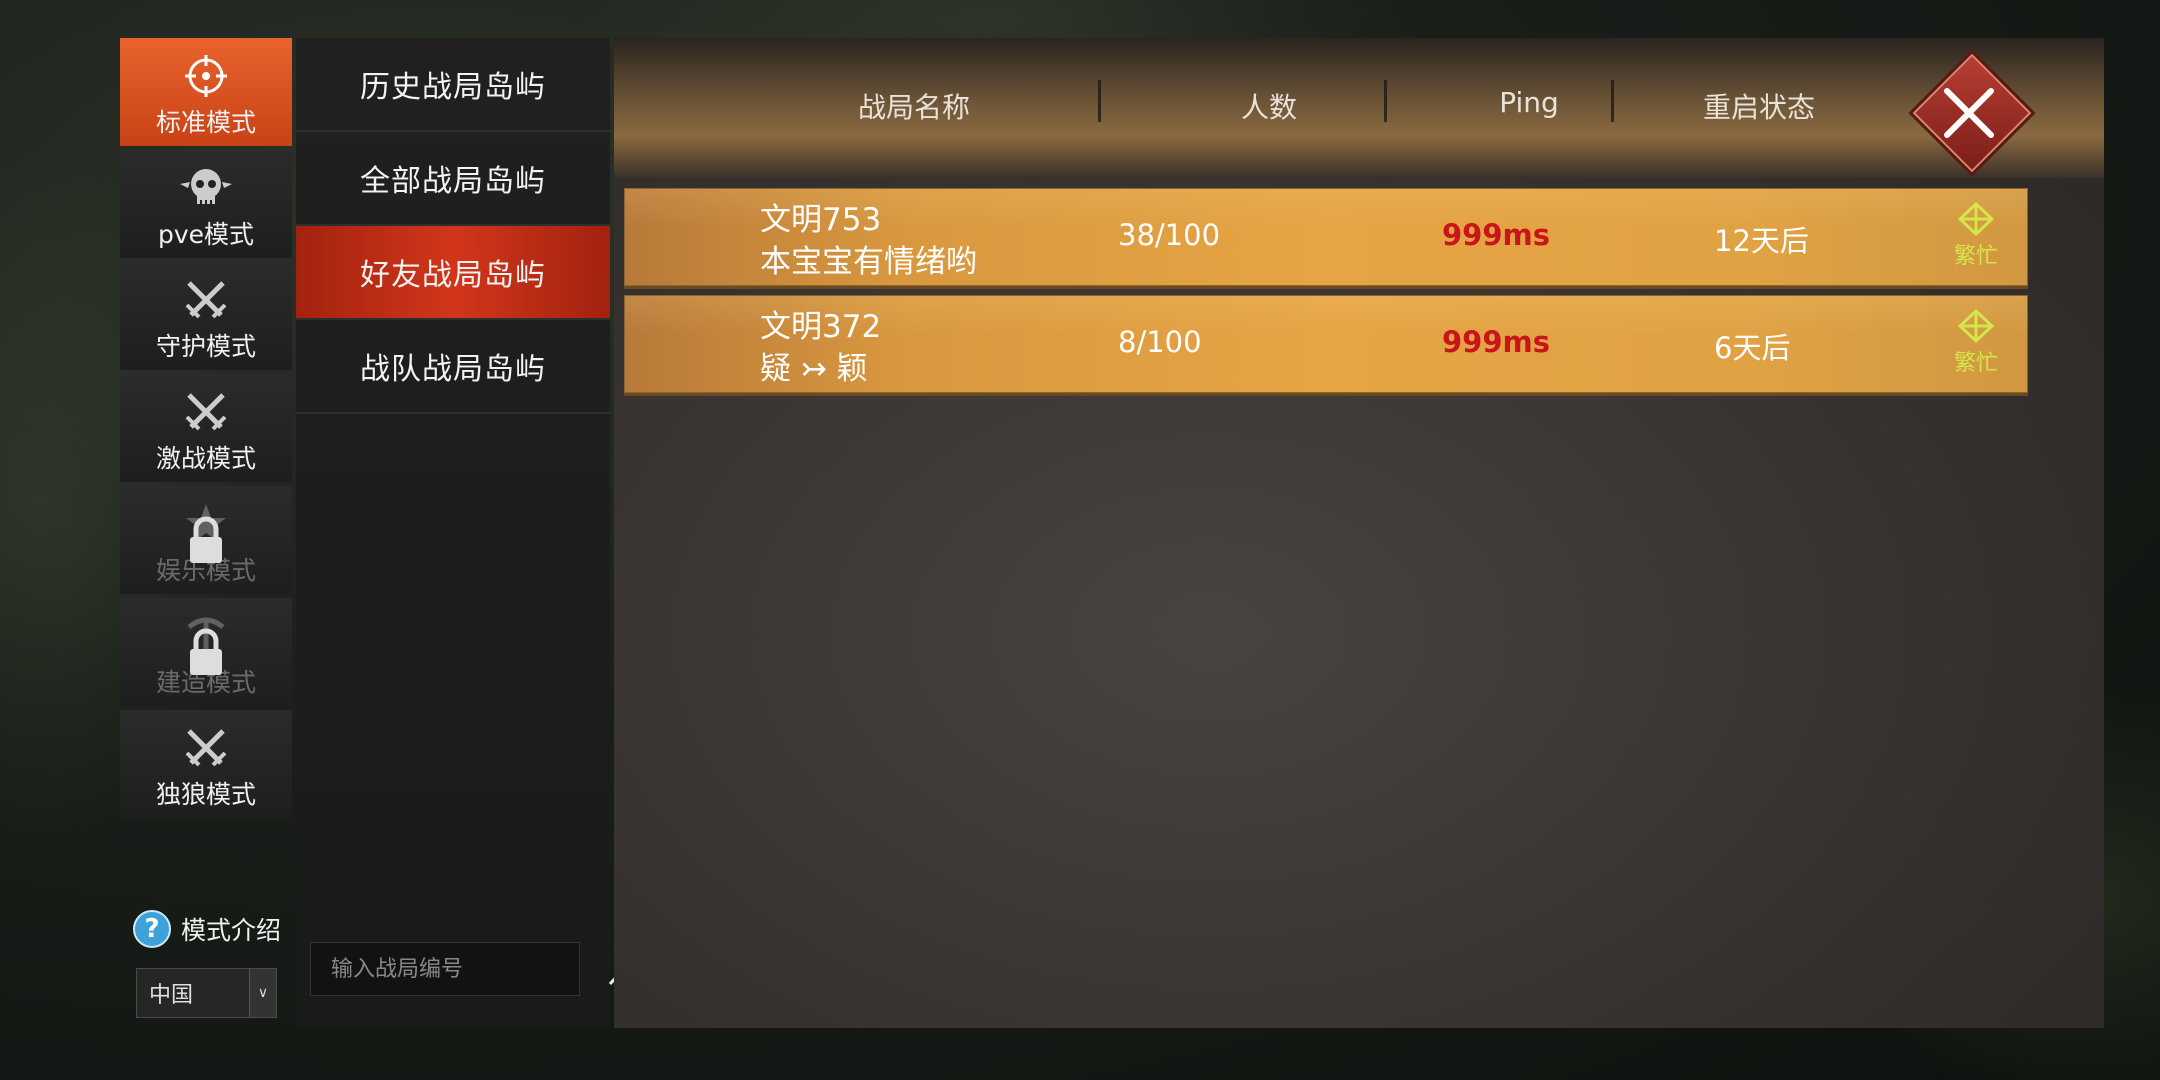 The width and height of the screenshot is (2160, 1080). I want to click on mode-list: 标准模式 pve模式 守护模式 激战模式 娱乐模式 建造模式 独狼模式, so click(206, 430).